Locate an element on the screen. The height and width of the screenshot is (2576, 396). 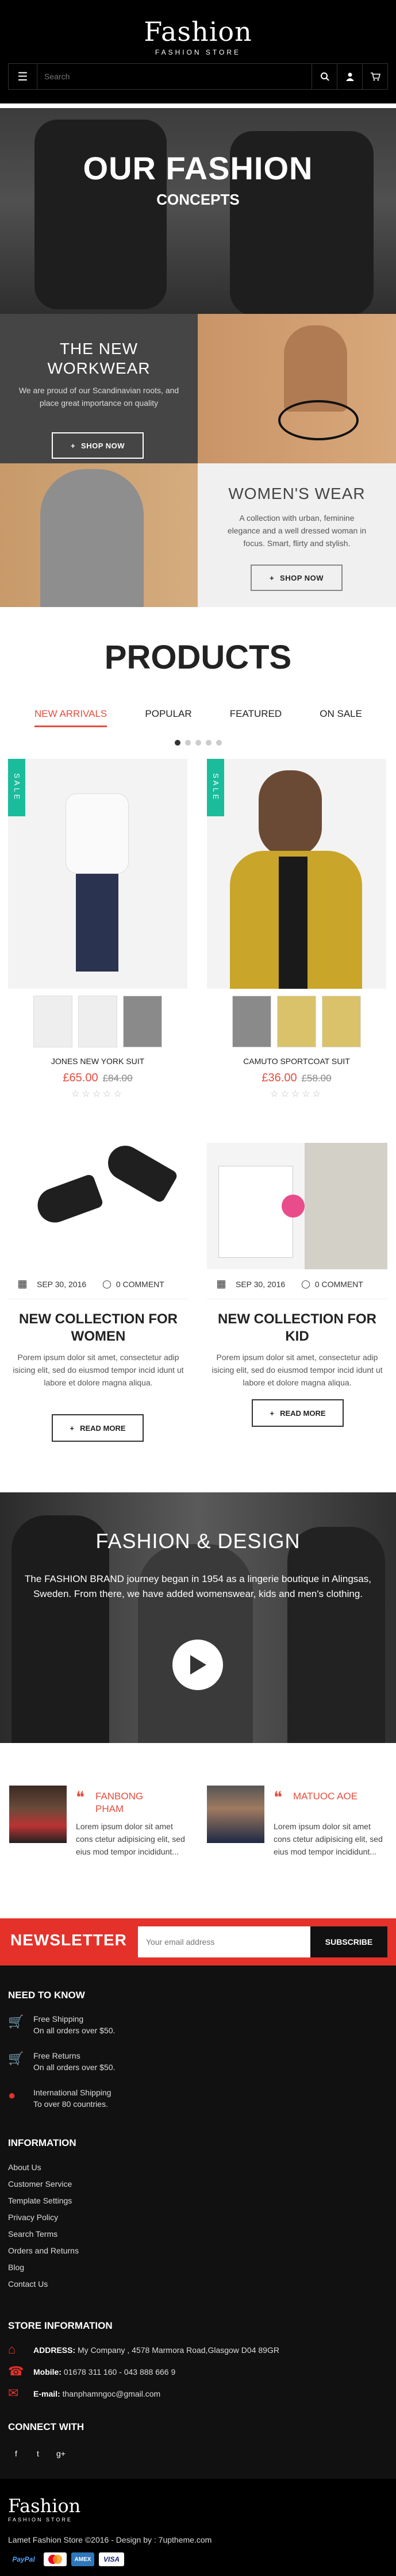
footer-logo-word: Fashion is located at coordinates (44, 2506).